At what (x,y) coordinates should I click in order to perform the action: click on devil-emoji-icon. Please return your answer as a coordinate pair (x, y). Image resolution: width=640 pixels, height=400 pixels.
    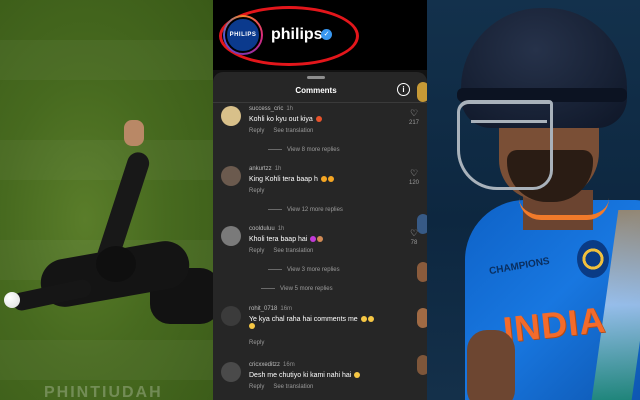
    Looking at the image, I should click on (313, 239).